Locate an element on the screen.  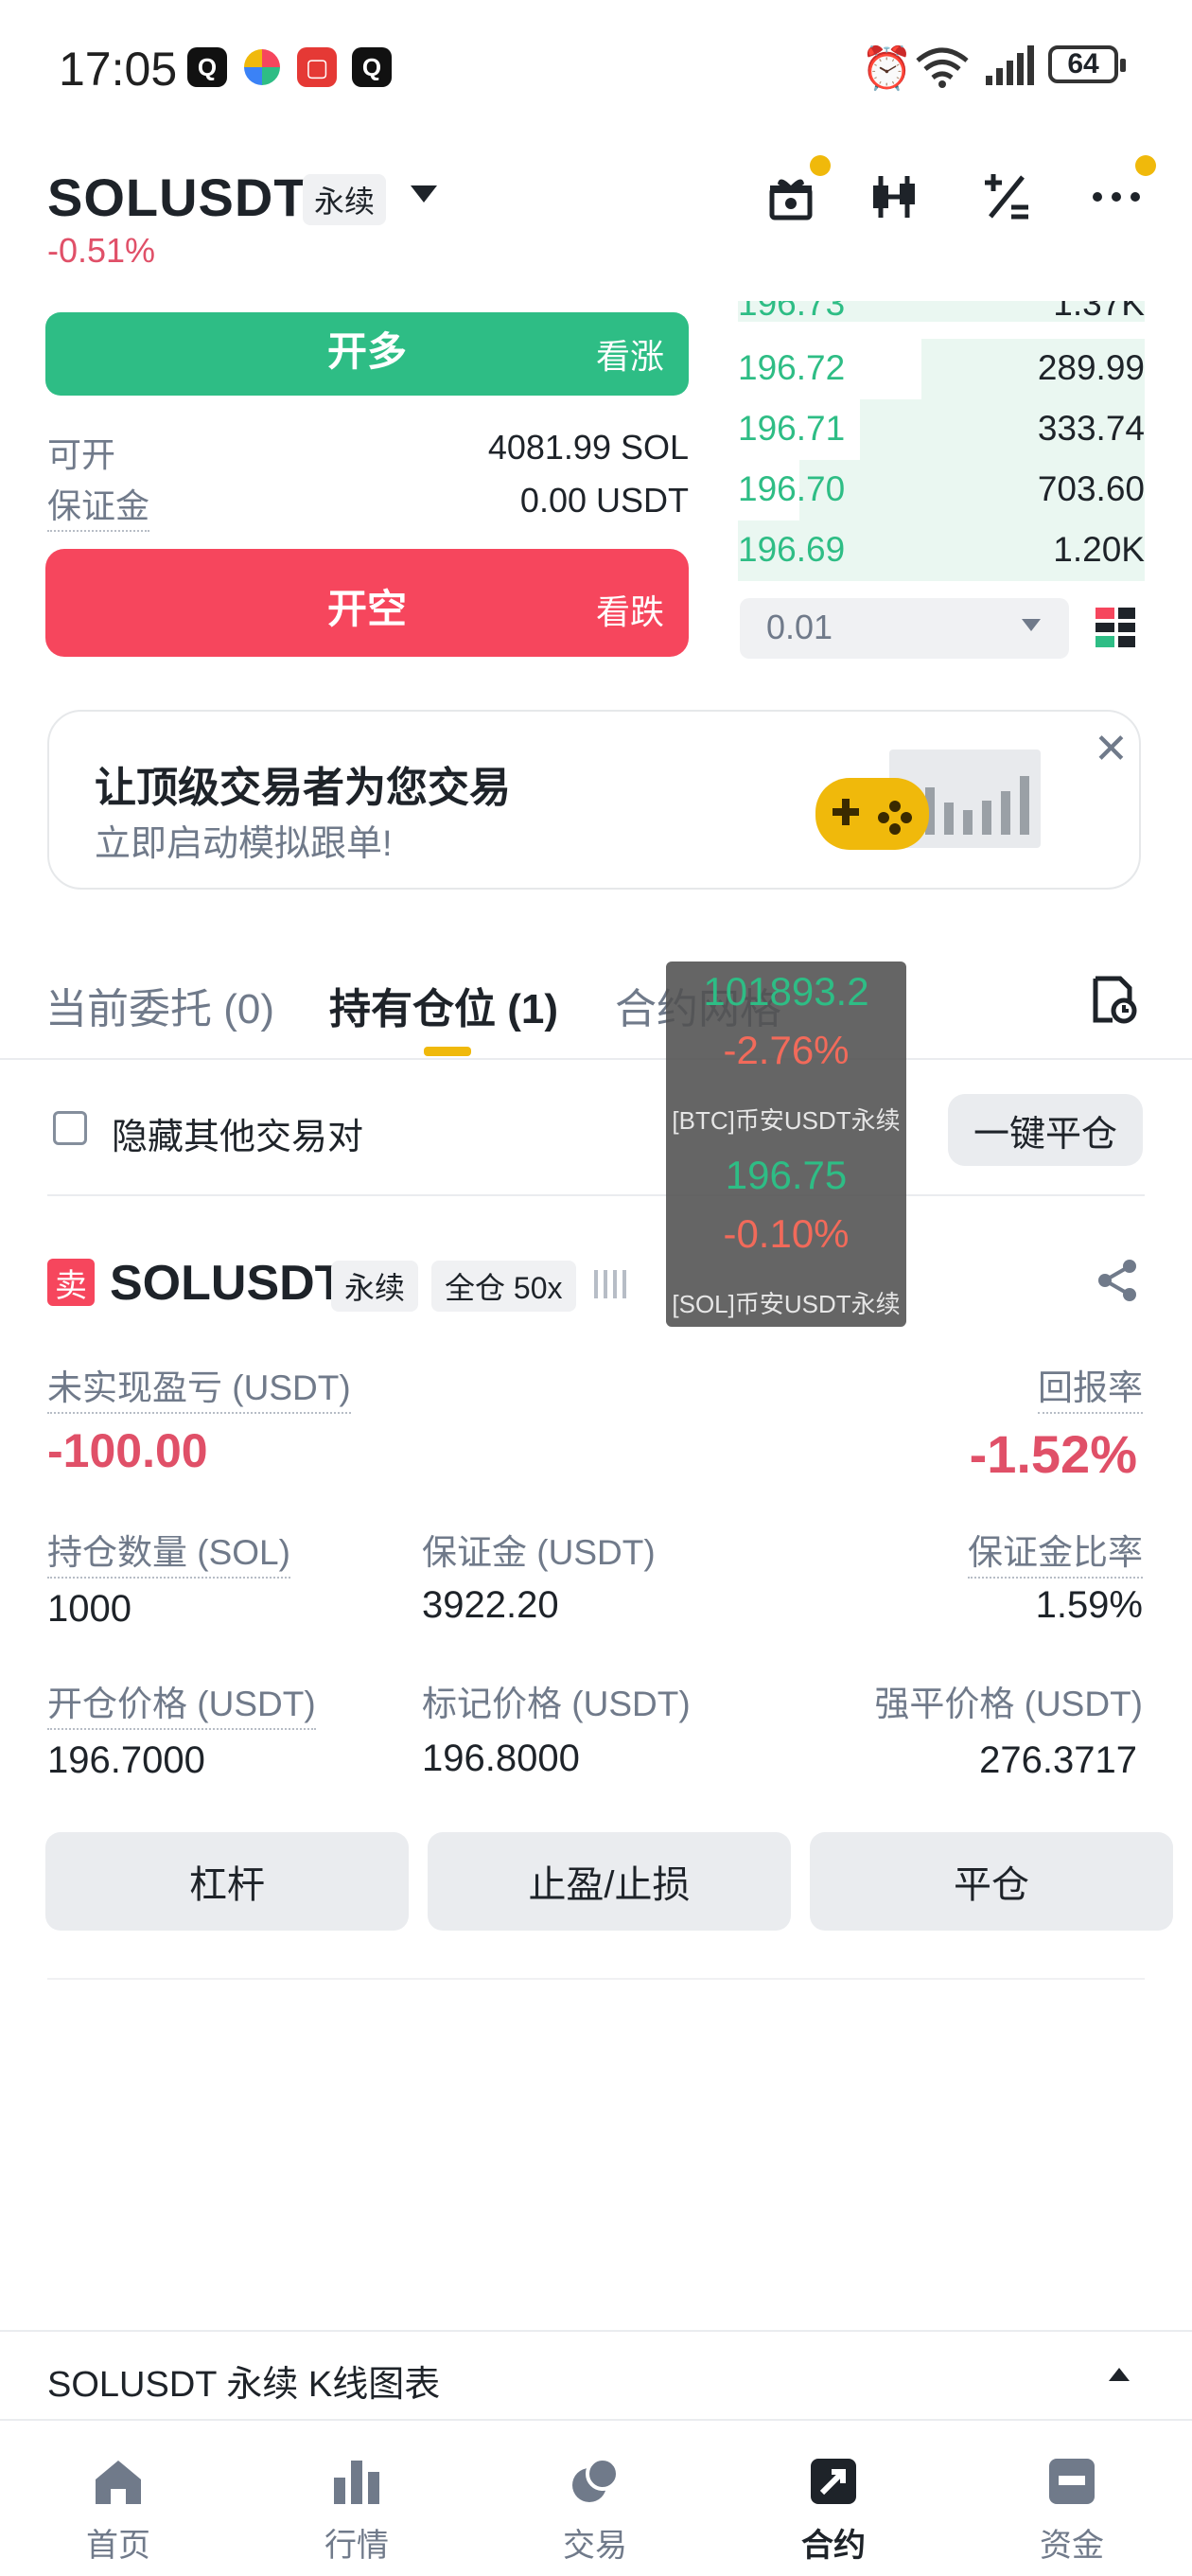
nav-futures-label: 合约 is located at coordinates (833, 2546).